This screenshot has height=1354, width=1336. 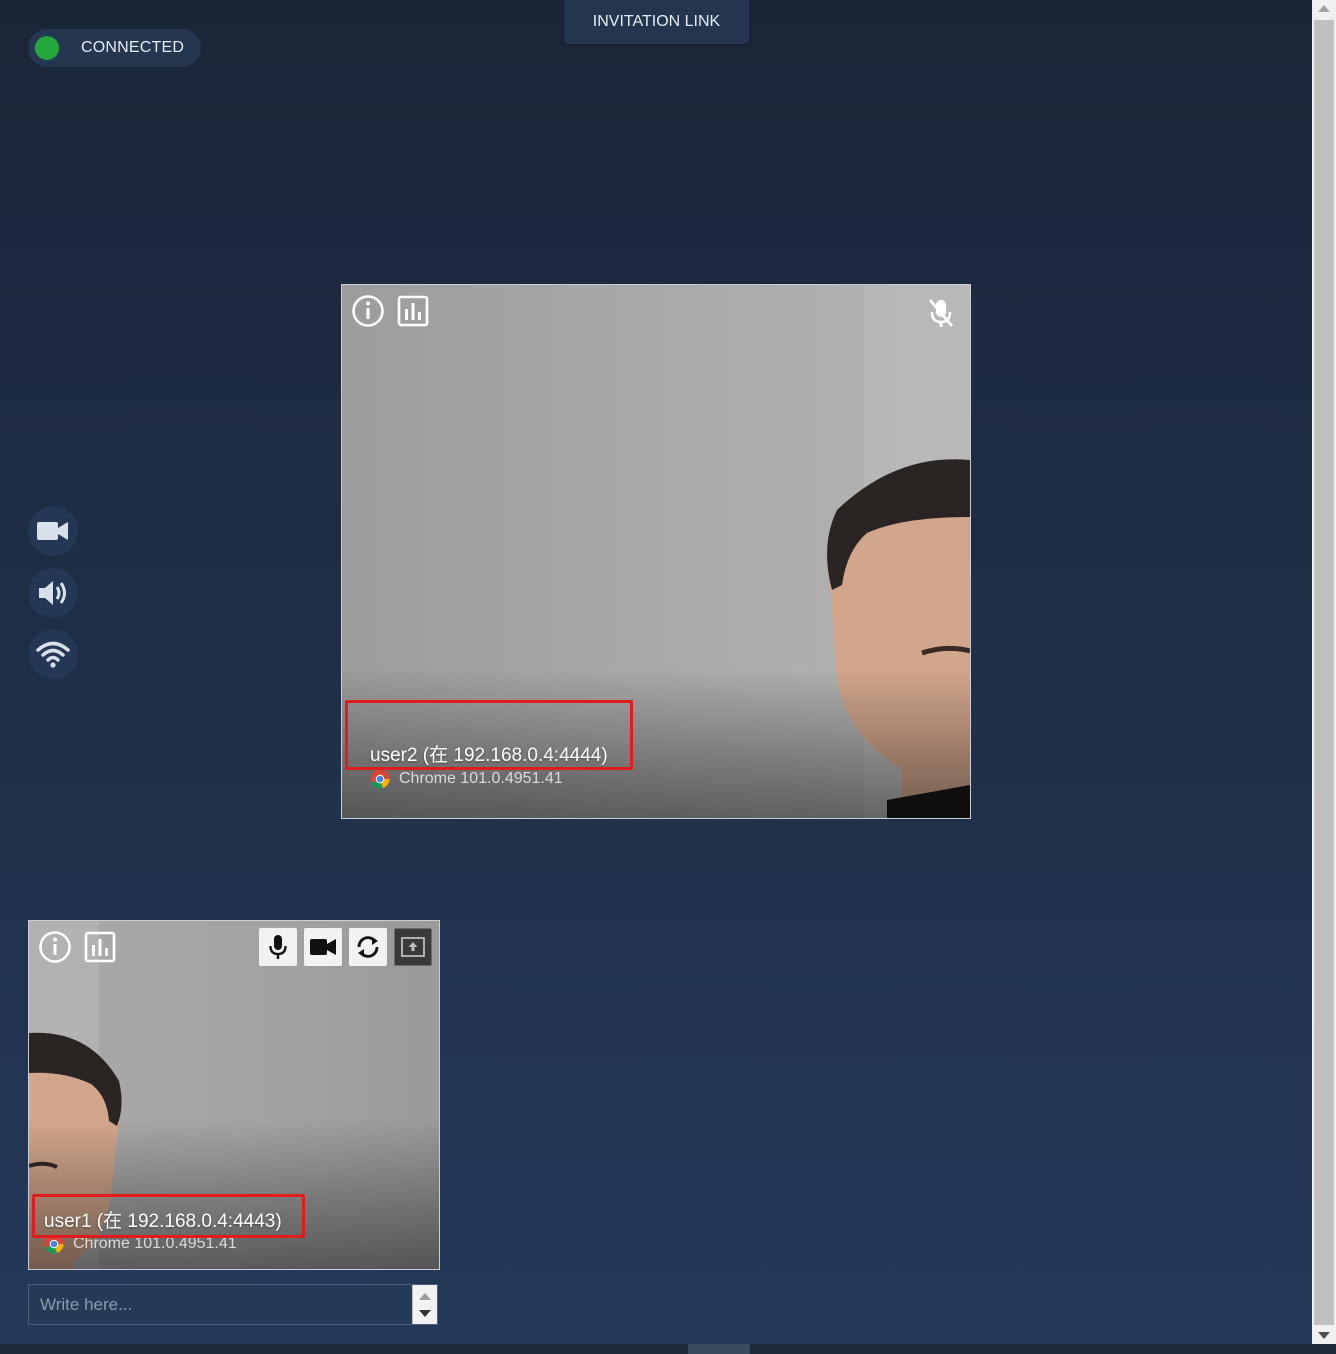 I want to click on chat-input, so click(x=221, y=1304).